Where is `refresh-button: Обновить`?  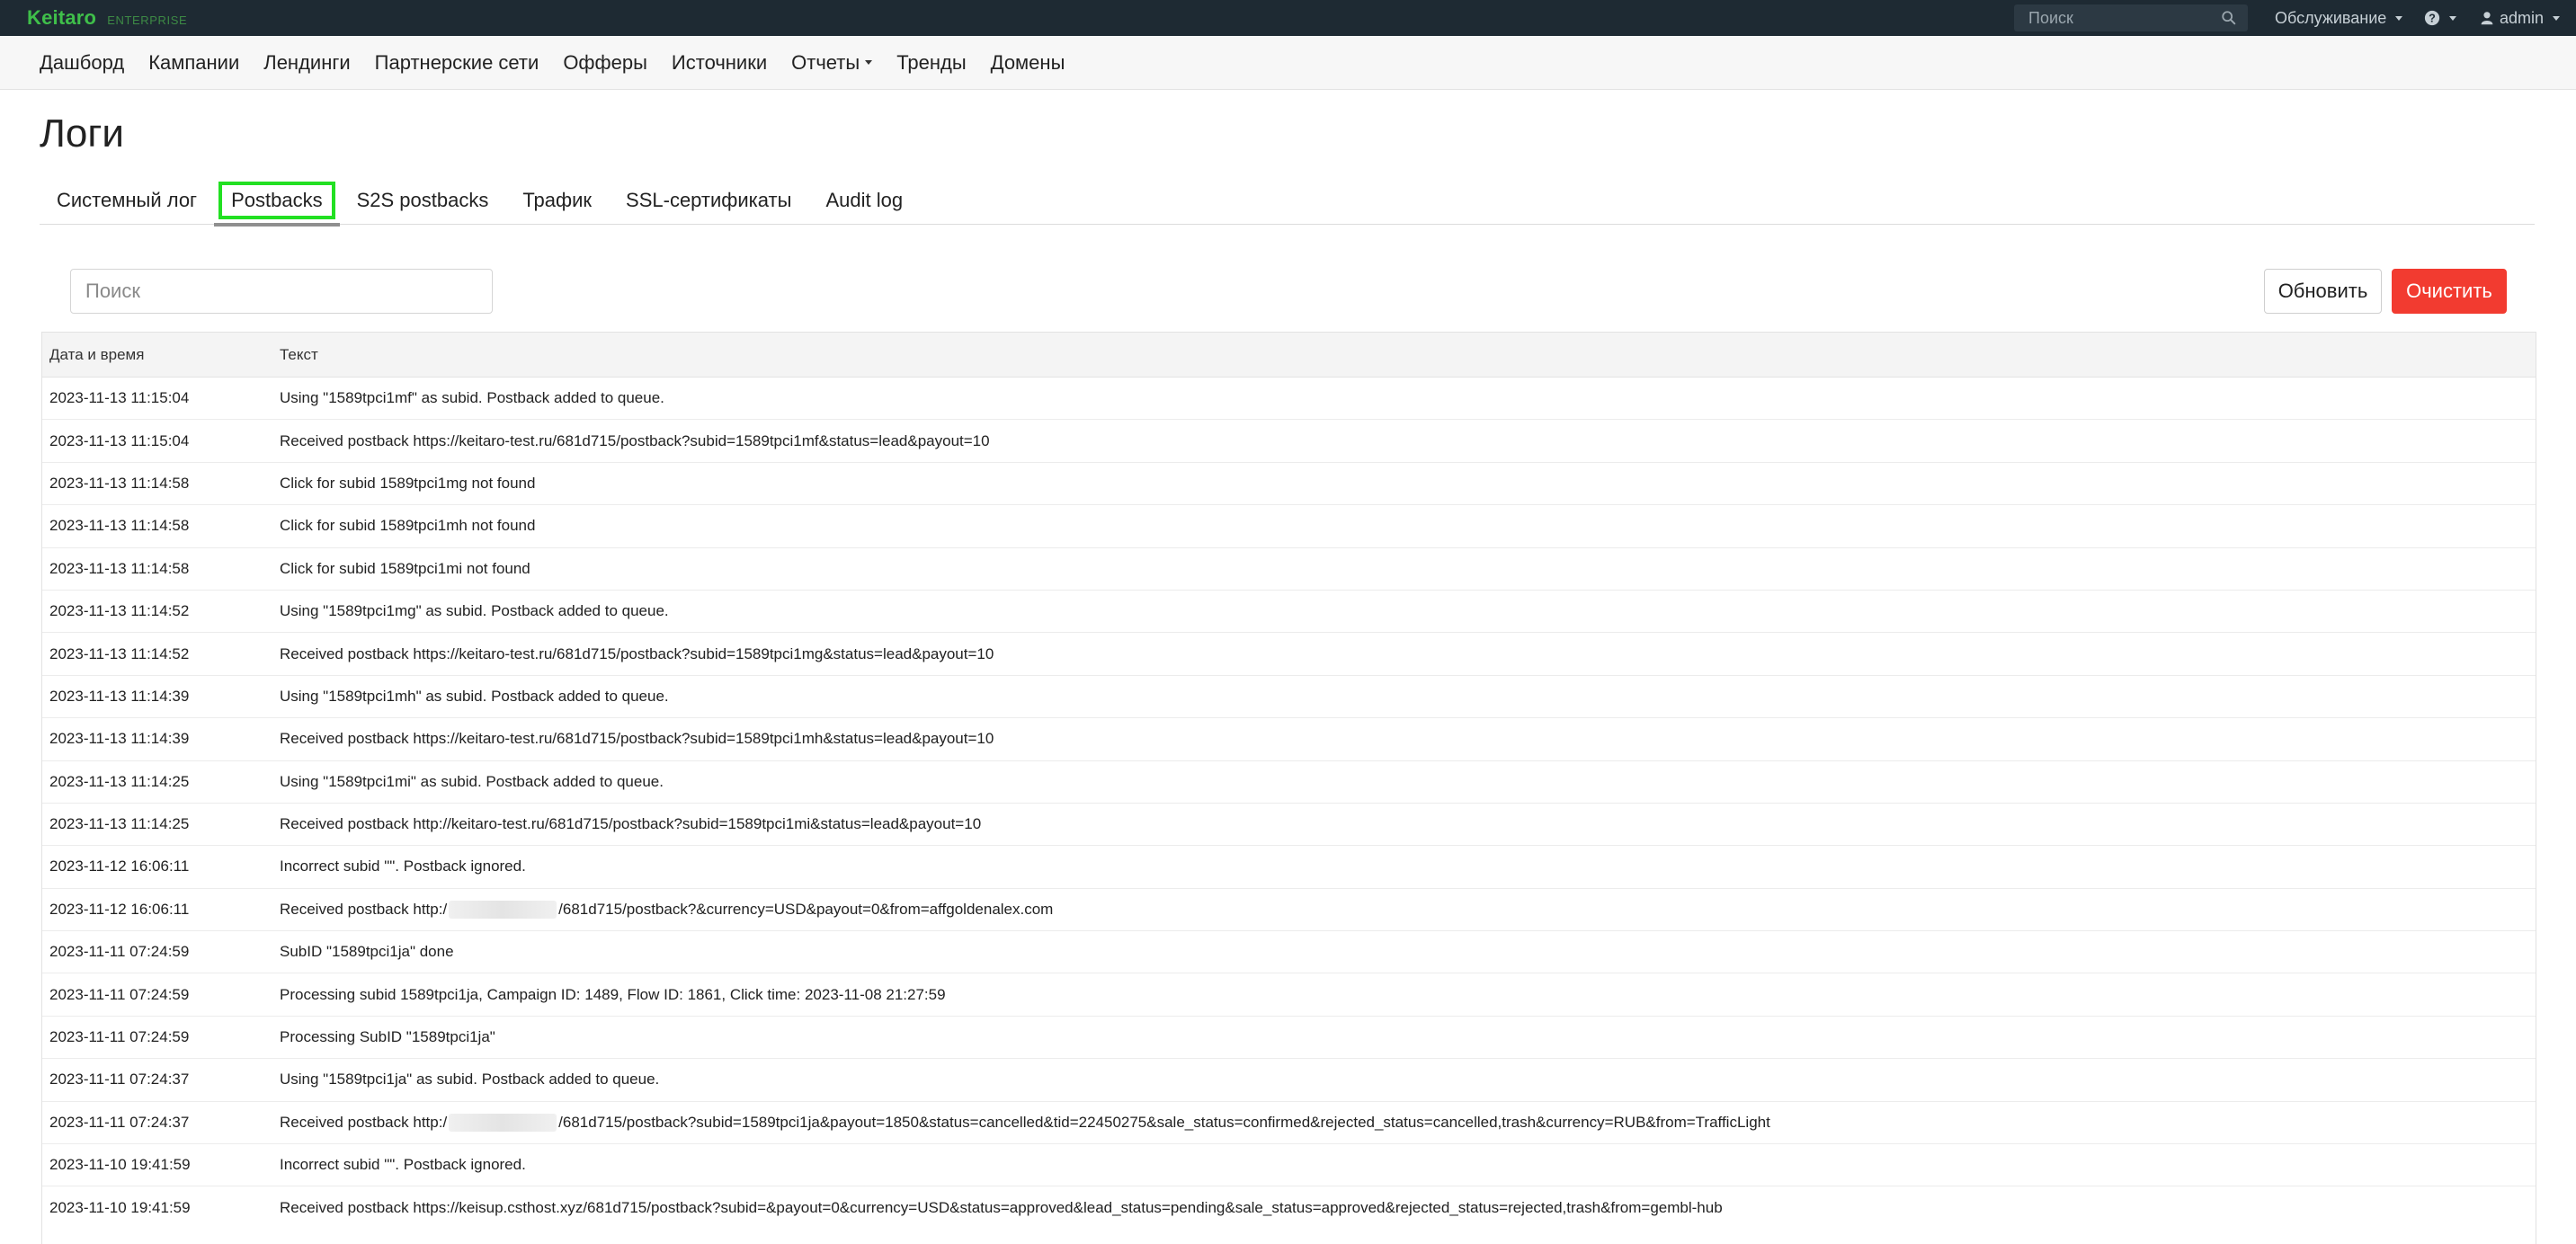
refresh-button: Обновить is located at coordinates (2323, 291).